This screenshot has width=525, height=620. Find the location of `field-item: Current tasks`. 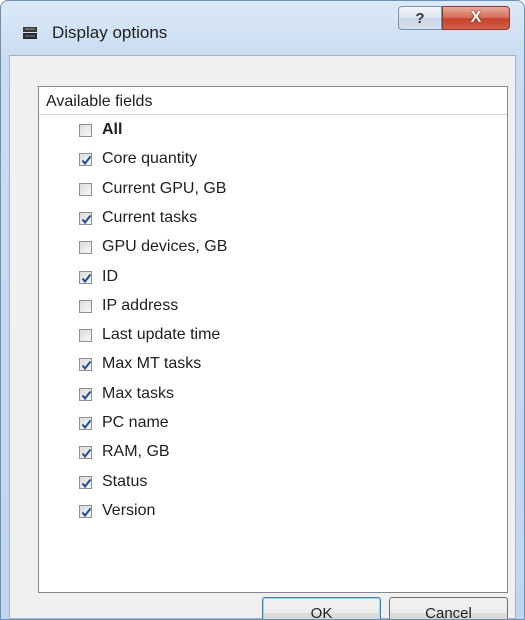

field-item: Current tasks is located at coordinates (229, 218).